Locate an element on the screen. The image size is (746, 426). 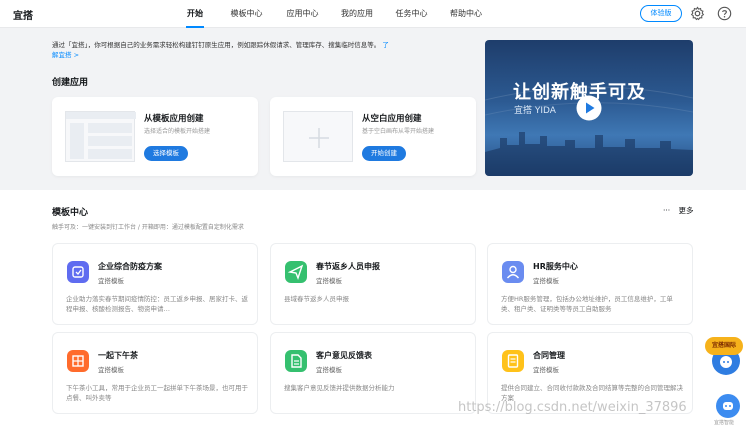
contract-icon is located at coordinates (513, 361).